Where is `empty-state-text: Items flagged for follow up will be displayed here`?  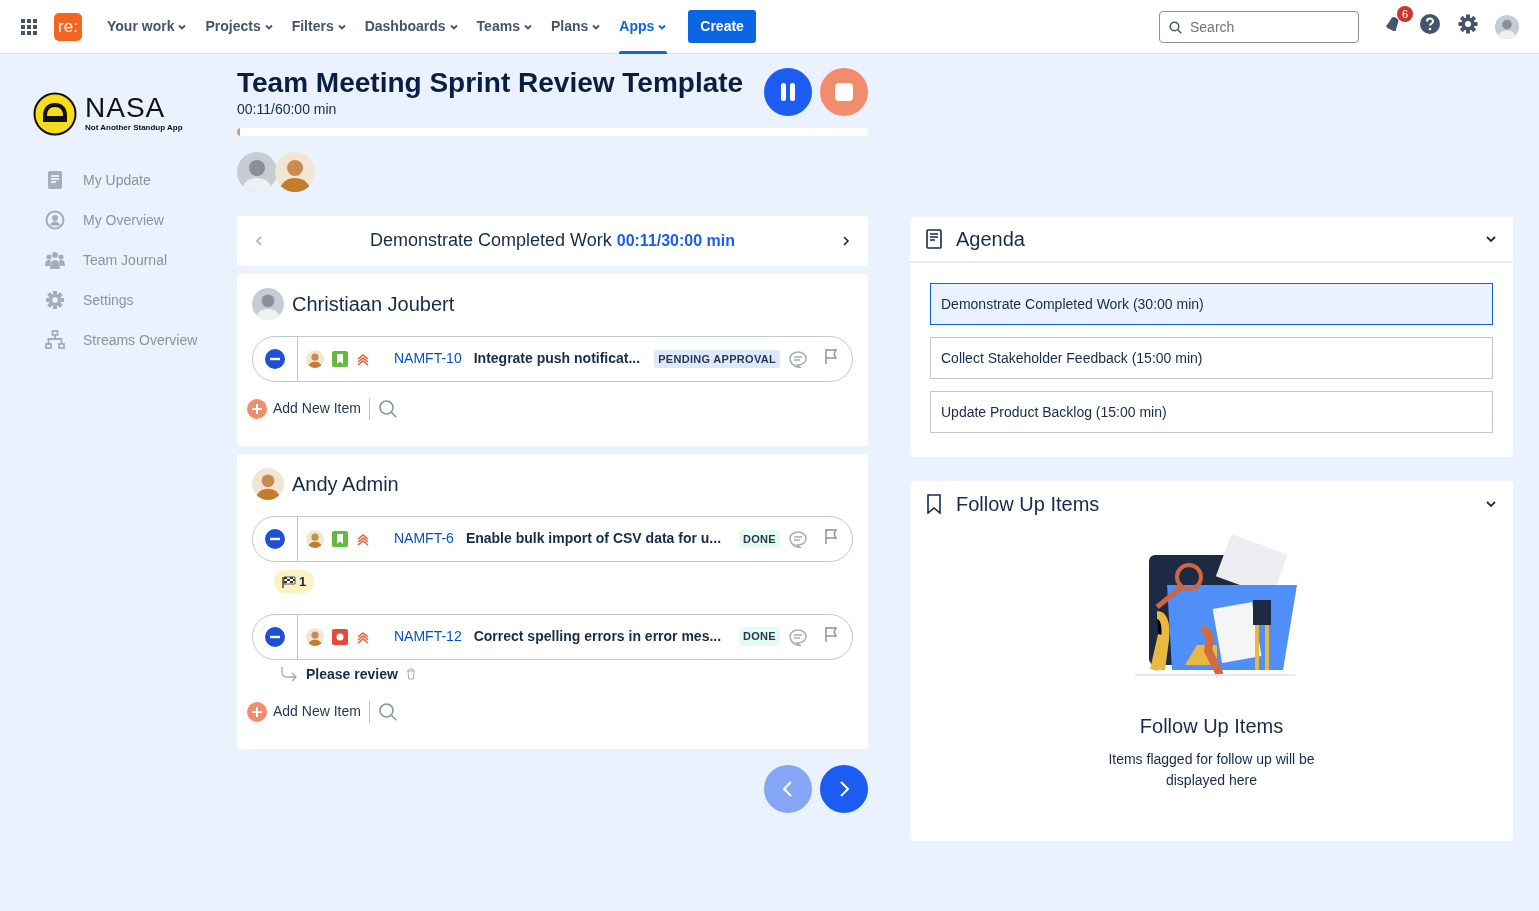 empty-state-text: Items flagged for follow up will be displayed here is located at coordinates (1211, 770).